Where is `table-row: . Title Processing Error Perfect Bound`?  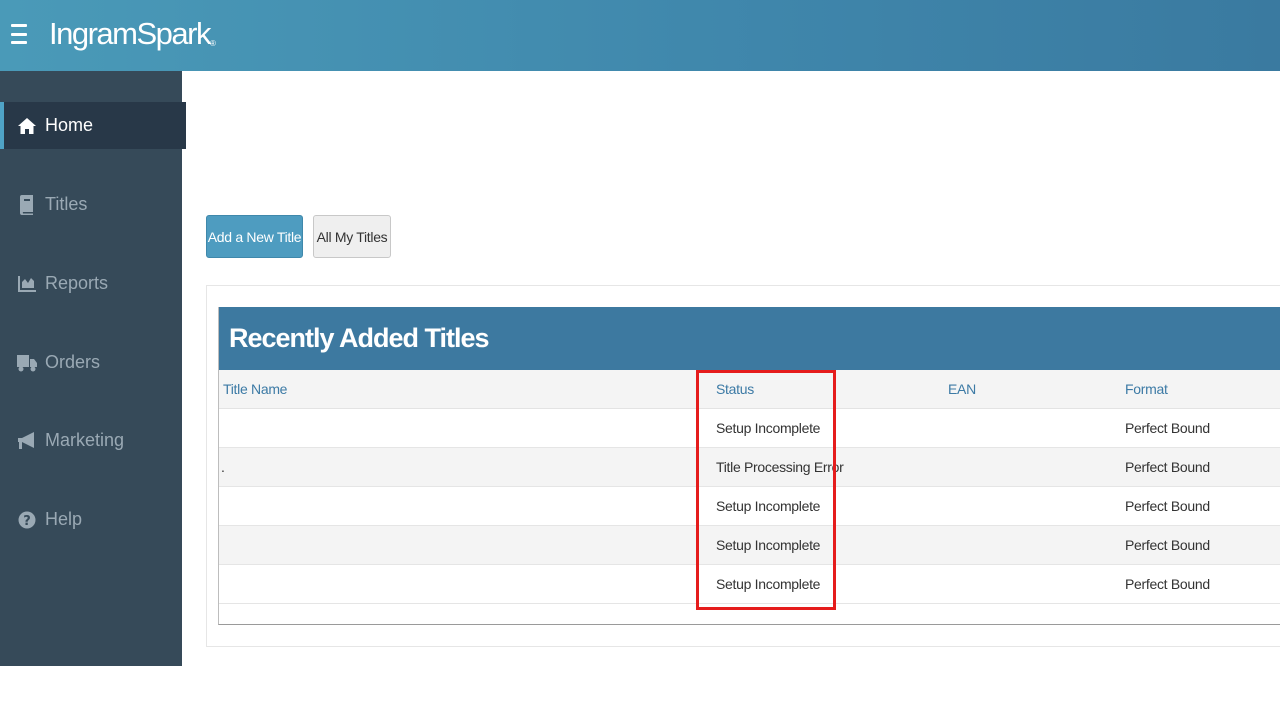
table-row: . Title Processing Error Perfect Bound is located at coordinates (749, 467).